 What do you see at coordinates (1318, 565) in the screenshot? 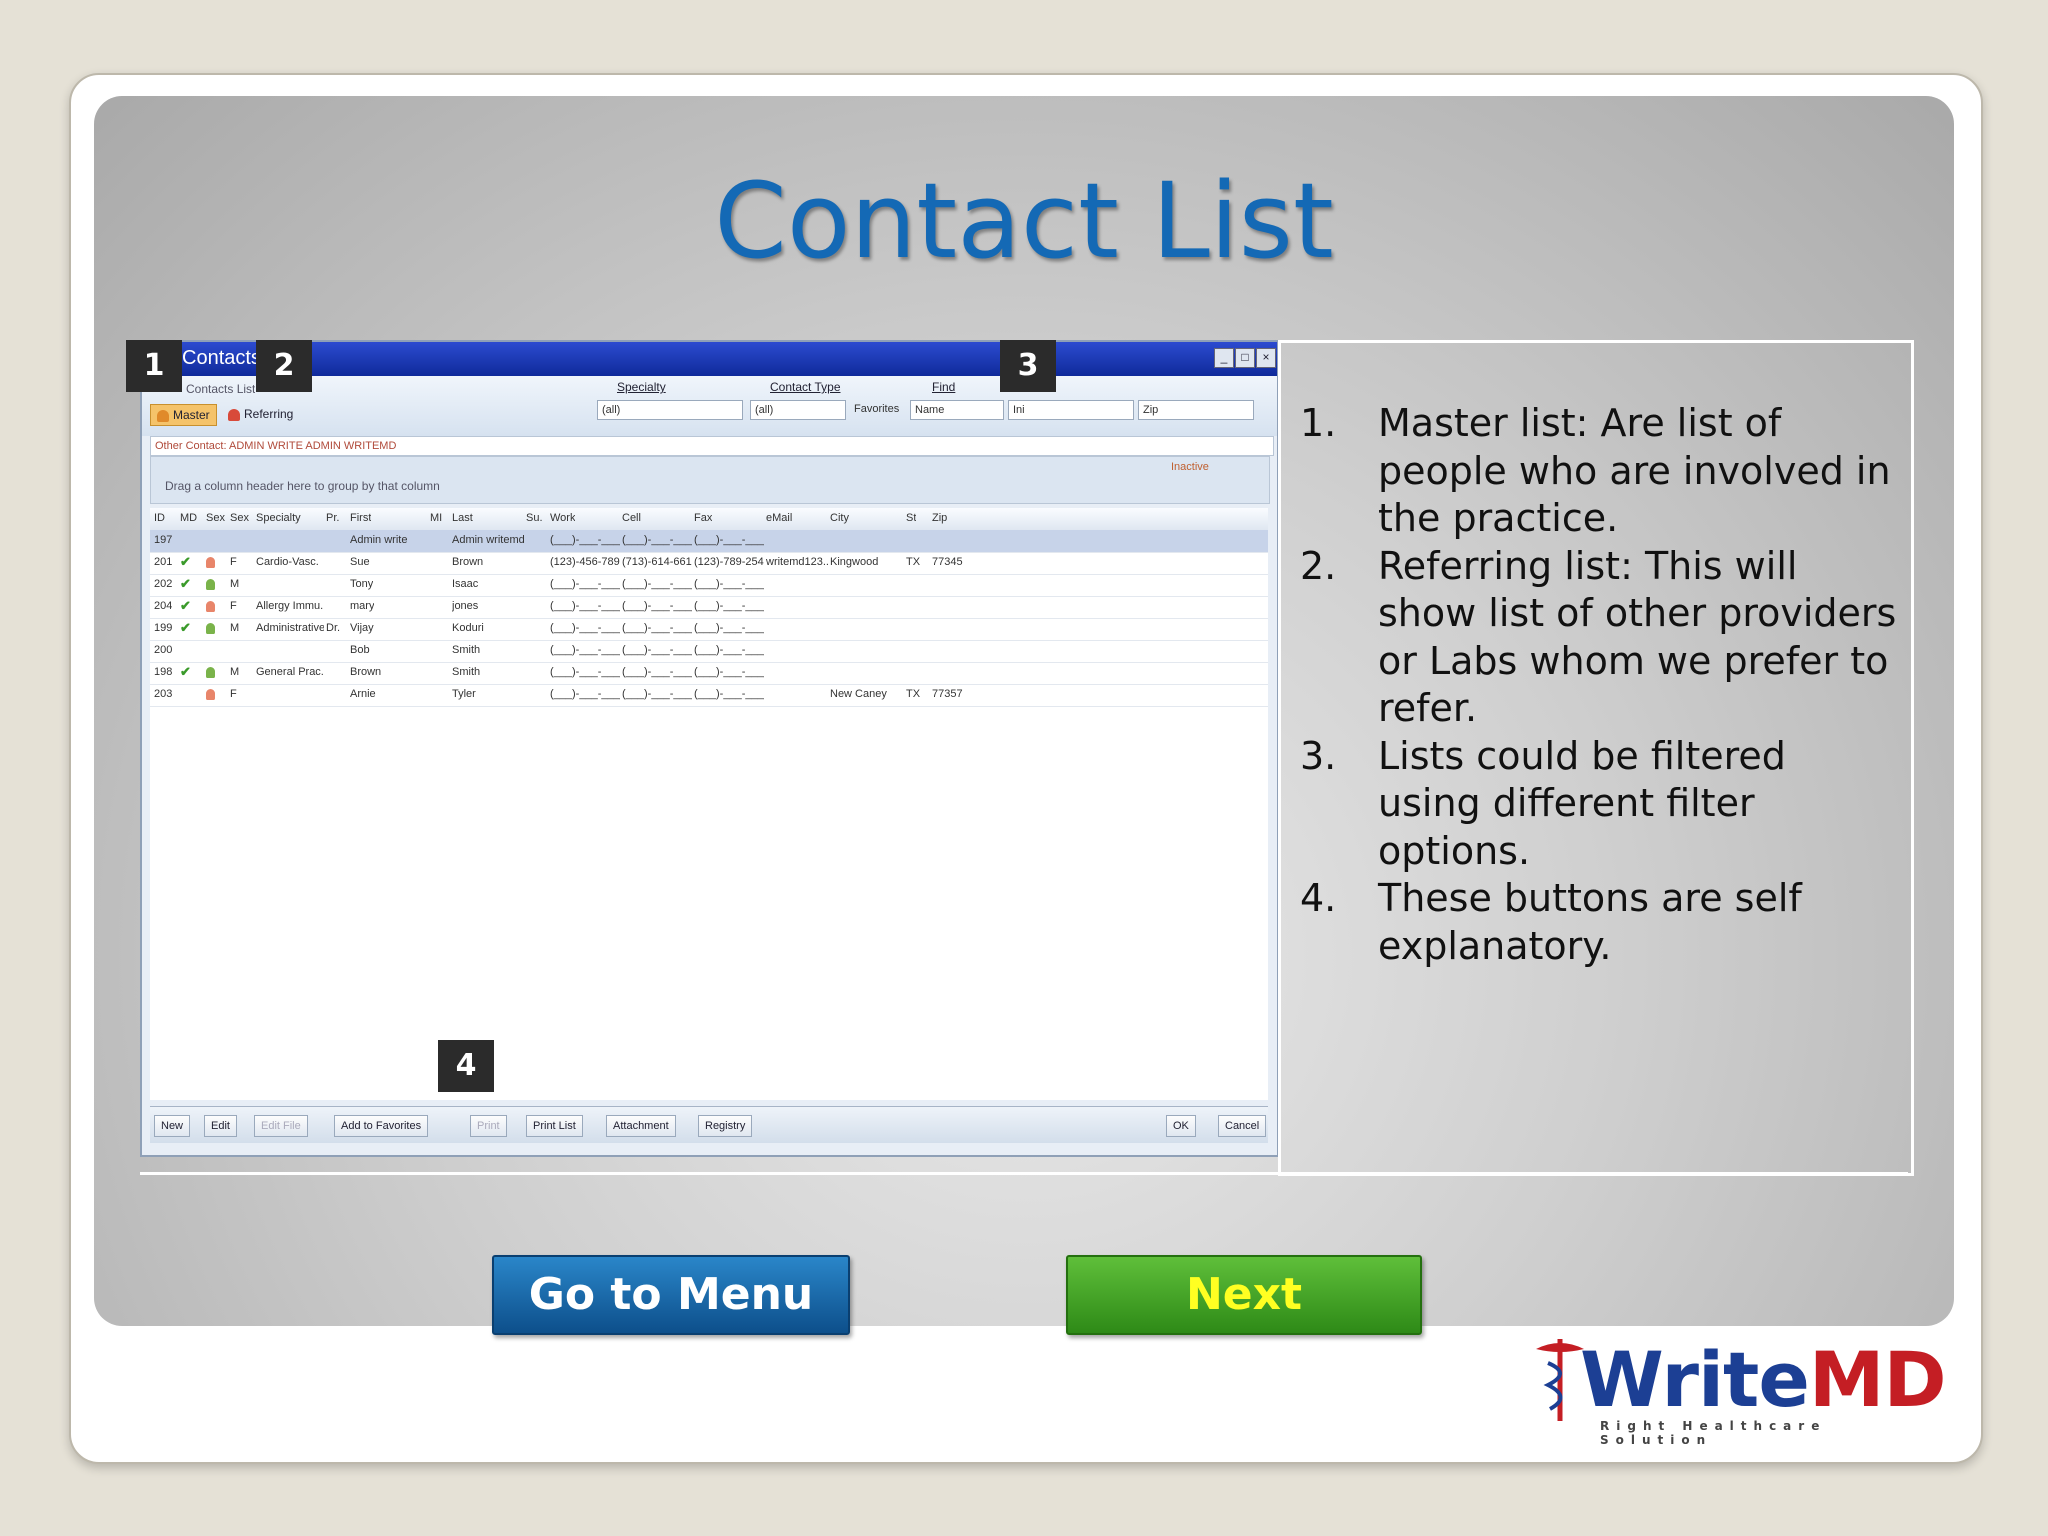
I see `list-number: 2.` at bounding box center [1318, 565].